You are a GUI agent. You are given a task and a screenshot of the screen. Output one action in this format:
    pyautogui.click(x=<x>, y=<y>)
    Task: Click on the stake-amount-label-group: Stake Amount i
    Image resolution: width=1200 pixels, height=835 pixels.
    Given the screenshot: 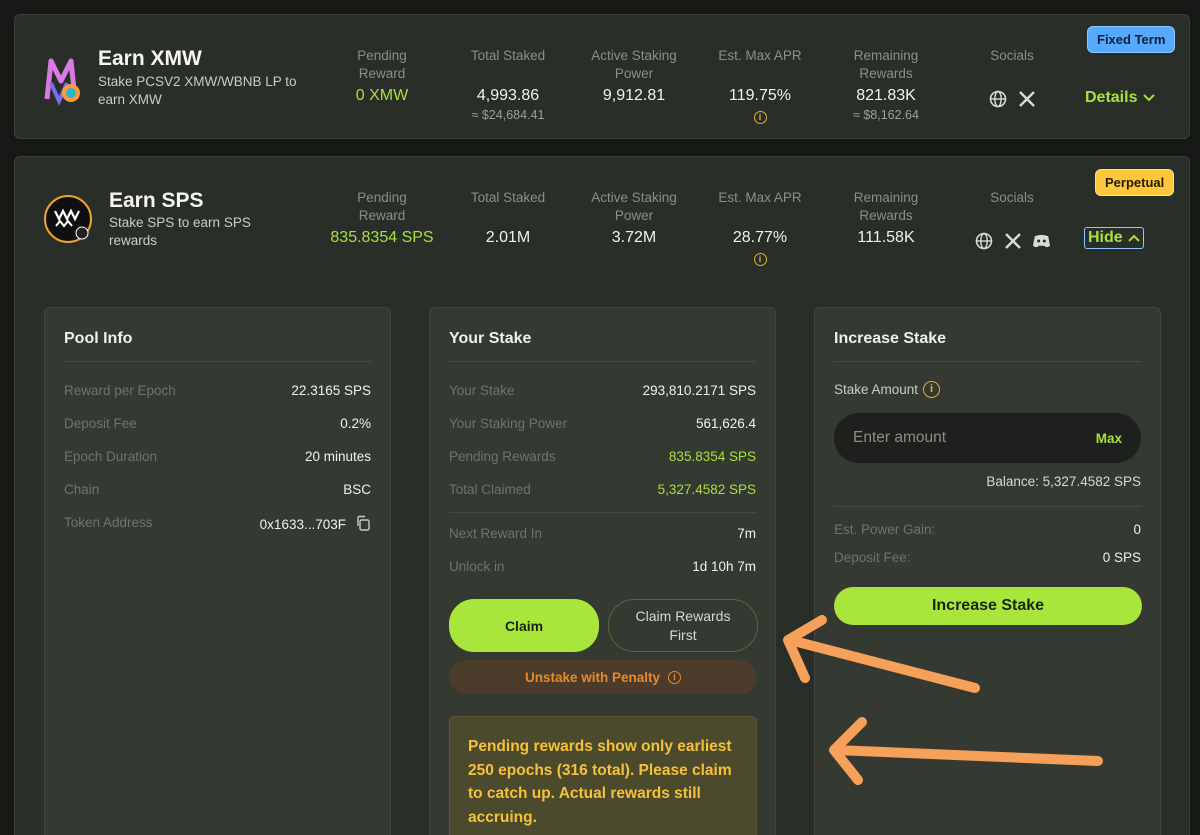 What is the action you would take?
    pyautogui.click(x=887, y=389)
    